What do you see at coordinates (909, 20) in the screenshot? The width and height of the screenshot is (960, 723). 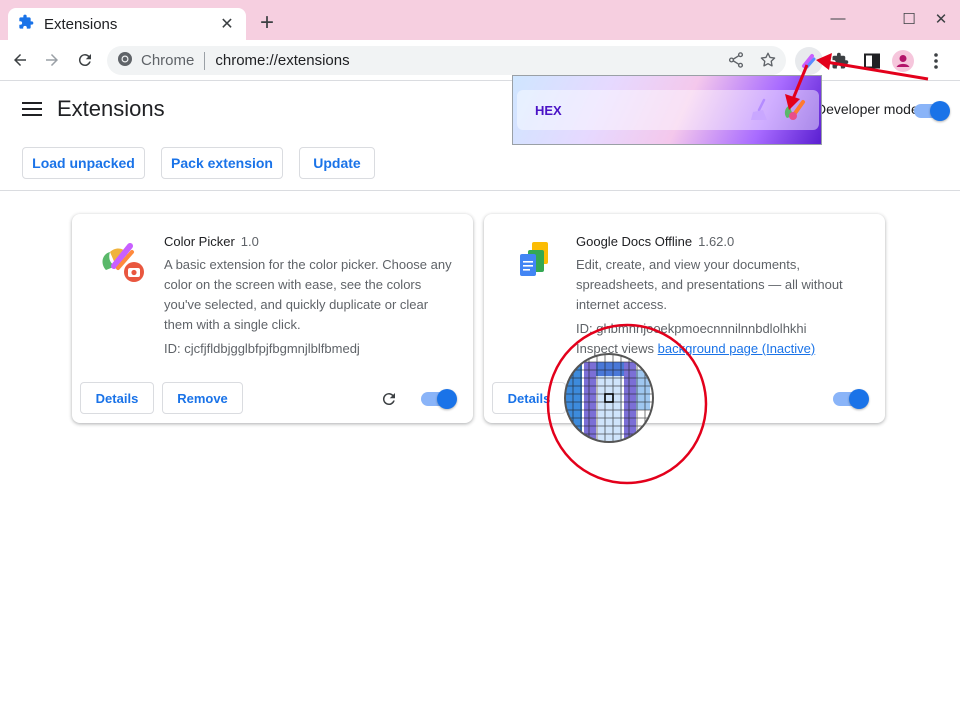 I see `maximize-icon: ☐` at bounding box center [909, 20].